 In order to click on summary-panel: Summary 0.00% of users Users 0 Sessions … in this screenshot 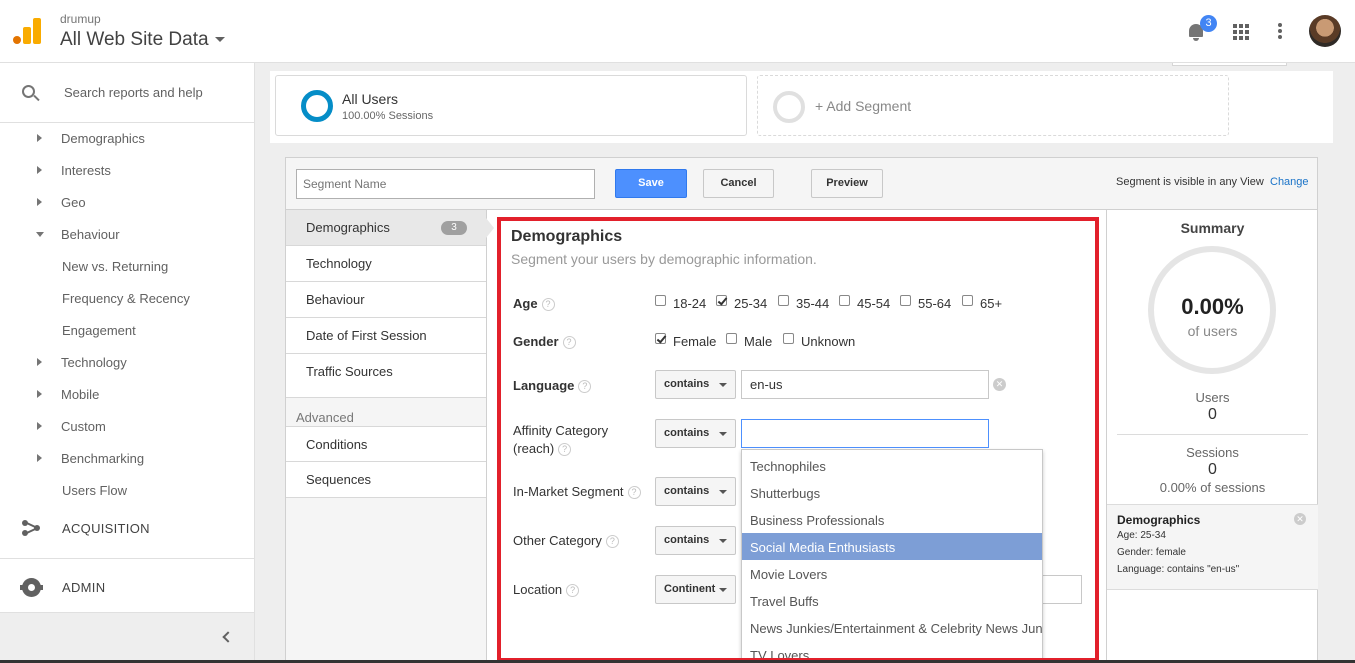, I will do `click(1212, 436)`.